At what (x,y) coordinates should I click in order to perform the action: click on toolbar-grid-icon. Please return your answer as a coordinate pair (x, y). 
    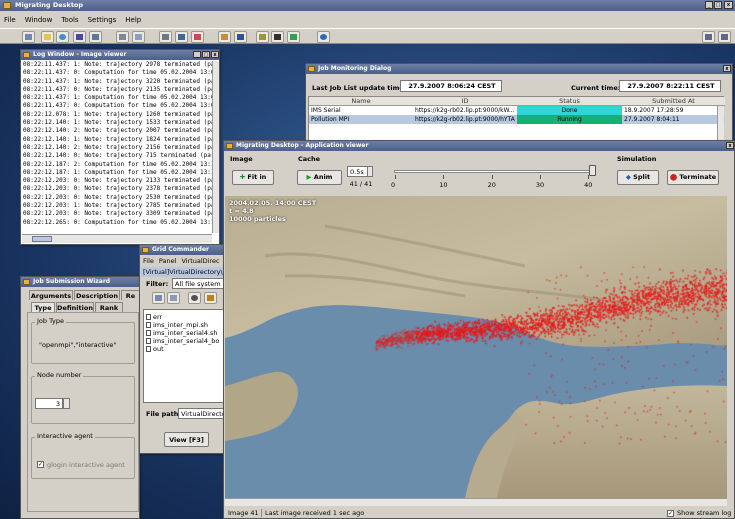
    Looking at the image, I should click on (95, 37).